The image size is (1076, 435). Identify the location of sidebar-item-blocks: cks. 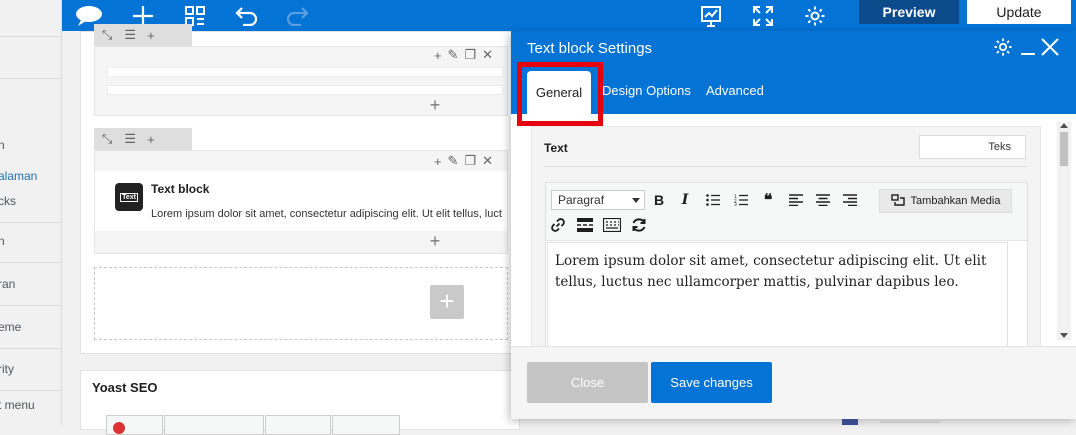
(30, 201).